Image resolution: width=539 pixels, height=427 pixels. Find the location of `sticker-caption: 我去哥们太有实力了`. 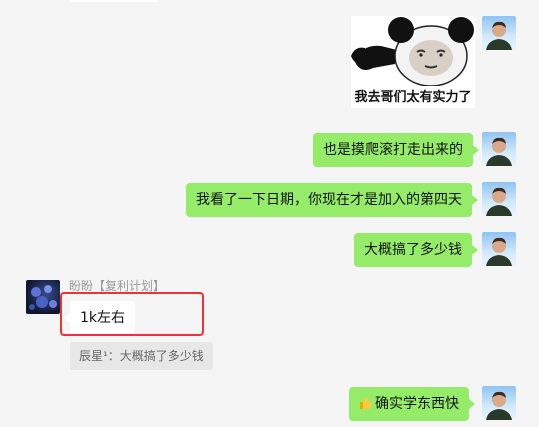

sticker-caption: 我去哥们太有实力了 is located at coordinates (413, 97).